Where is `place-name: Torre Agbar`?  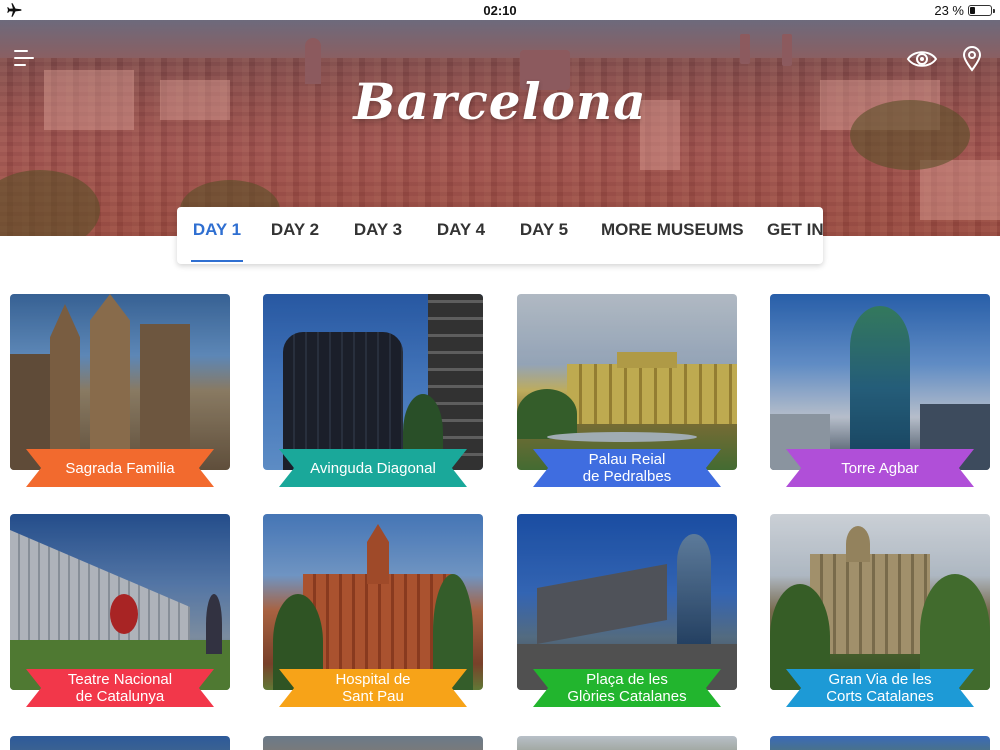 place-name: Torre Agbar is located at coordinates (880, 468).